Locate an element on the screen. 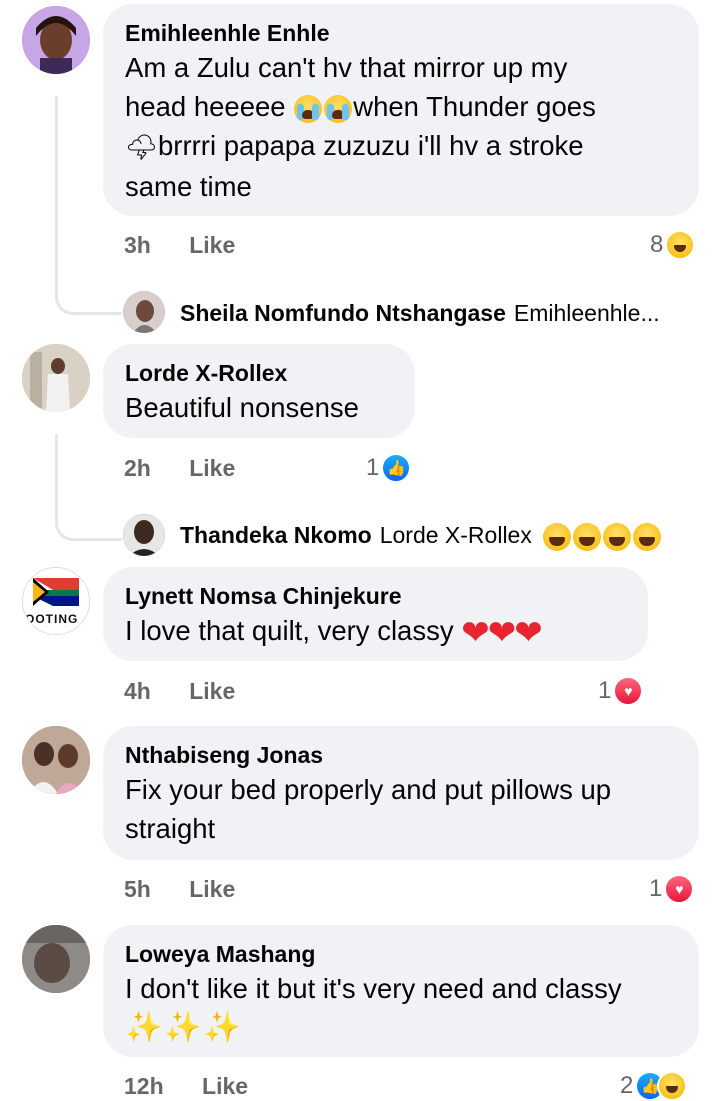 This screenshot has height=1101, width=712. rolling-laughing-icon is located at coordinates (602, 536).